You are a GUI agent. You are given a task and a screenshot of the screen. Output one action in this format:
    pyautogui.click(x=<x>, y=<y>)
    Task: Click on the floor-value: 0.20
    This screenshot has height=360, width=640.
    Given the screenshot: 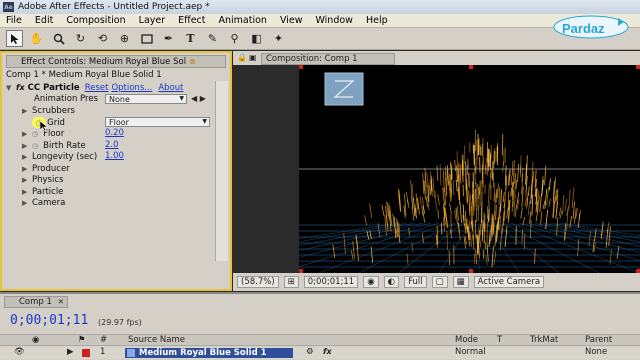 What is the action you would take?
    pyautogui.click(x=114, y=133)
    